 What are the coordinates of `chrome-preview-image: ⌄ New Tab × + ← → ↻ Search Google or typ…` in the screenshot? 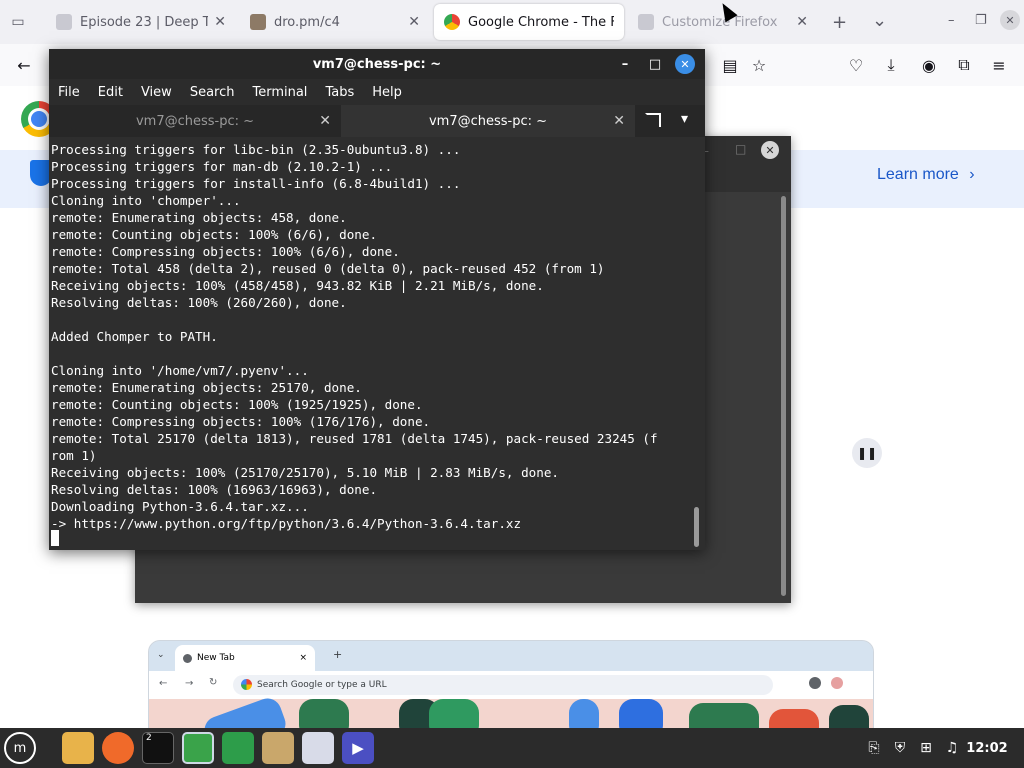 It's located at (511, 685).